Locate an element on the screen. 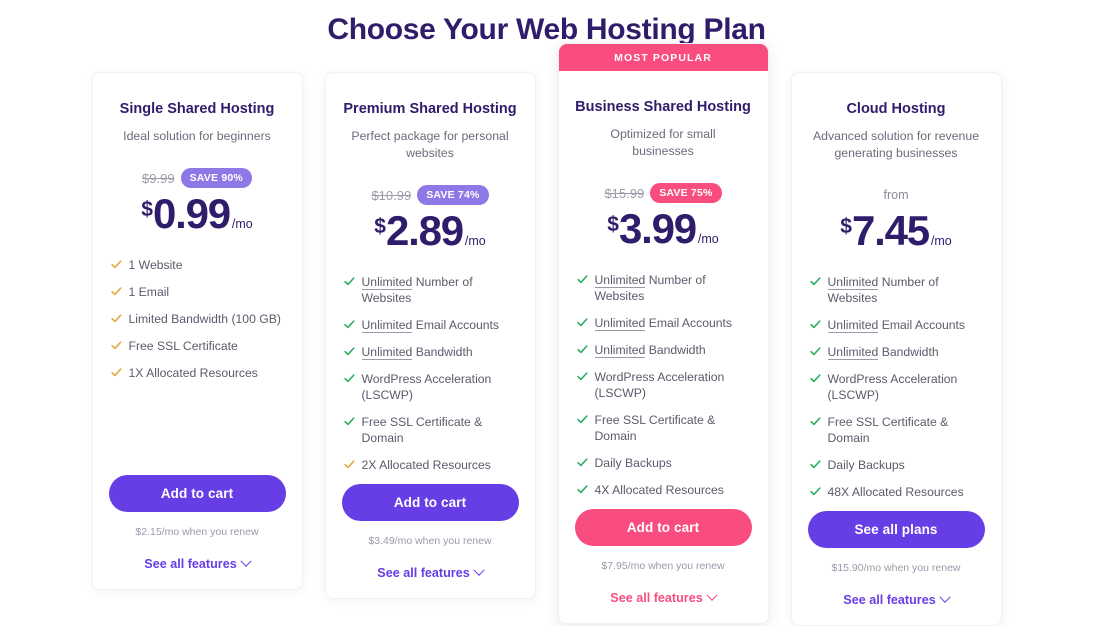 Image resolution: width=1093 pixels, height=626 pixels. feature-label: 48X Allocated Resources is located at coordinates (895, 492).